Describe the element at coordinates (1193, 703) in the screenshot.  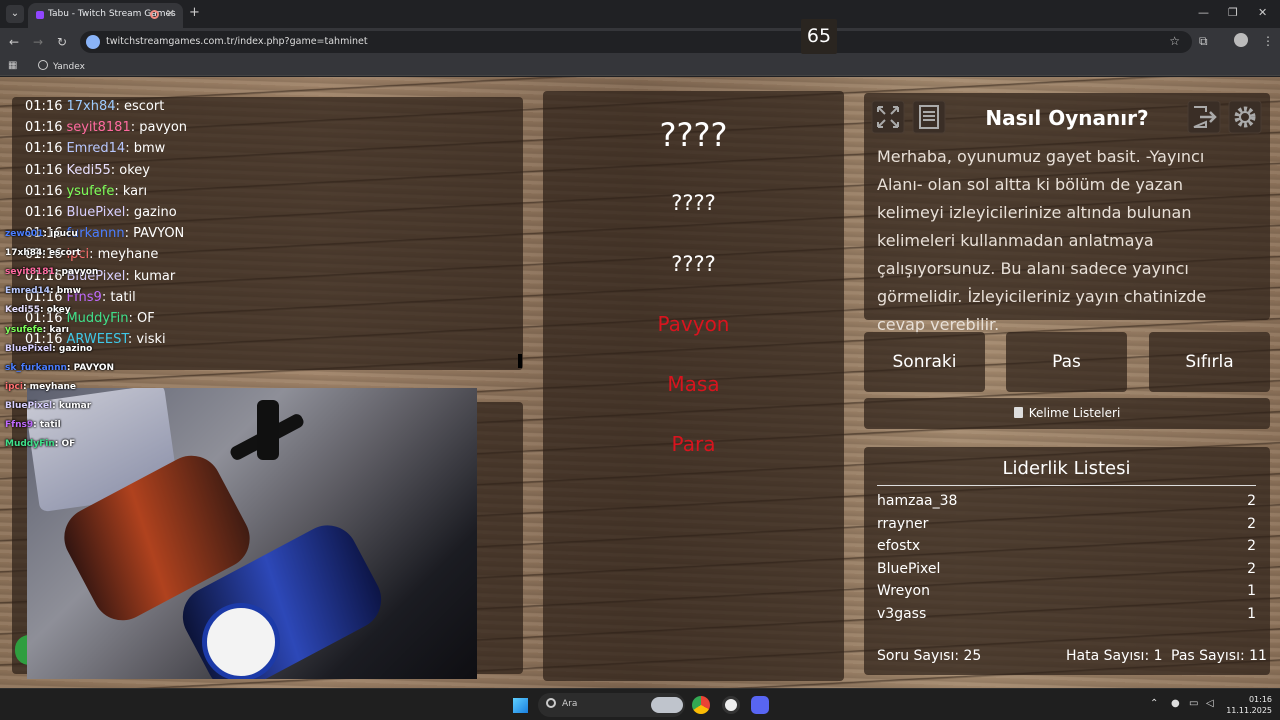
I see `network-icon: ▭` at that location.